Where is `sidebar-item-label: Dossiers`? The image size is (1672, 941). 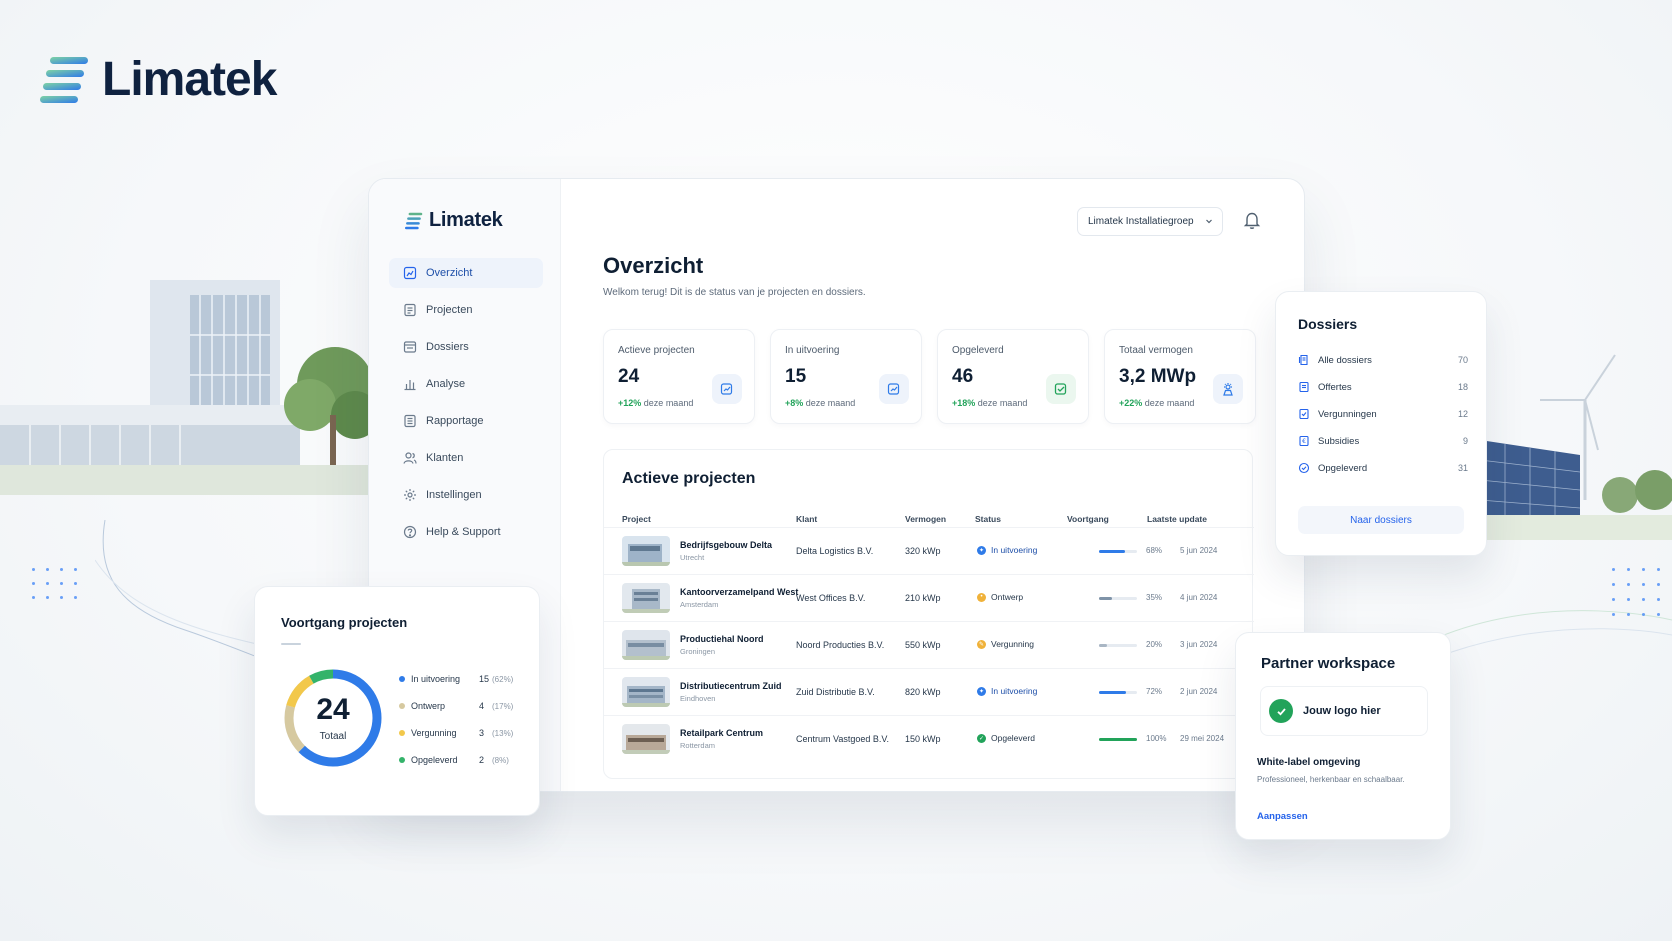
sidebar-item-label: Dossiers is located at coordinates (447, 347).